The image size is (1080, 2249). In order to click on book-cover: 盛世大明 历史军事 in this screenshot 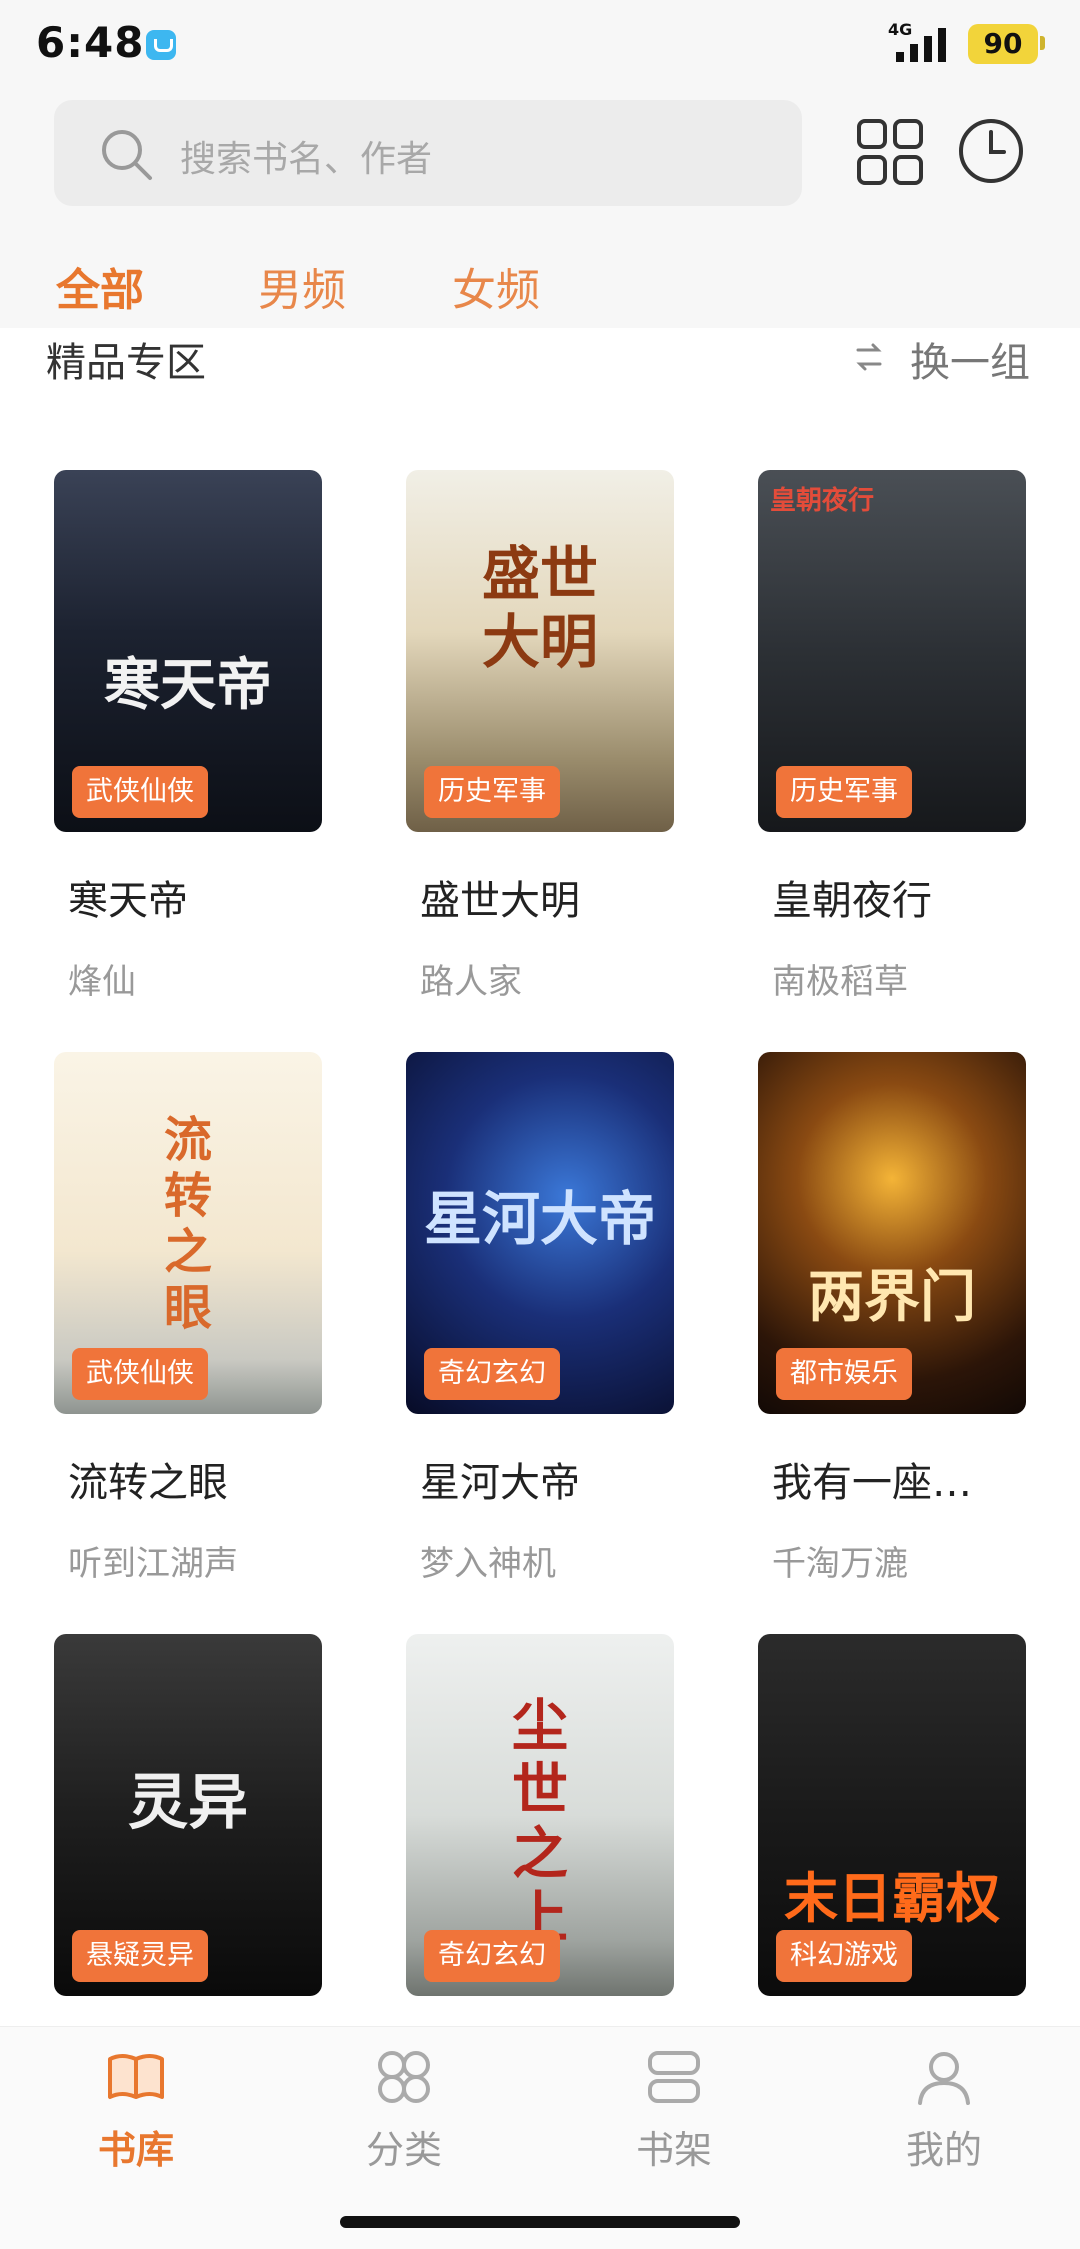, I will do `click(540, 651)`.